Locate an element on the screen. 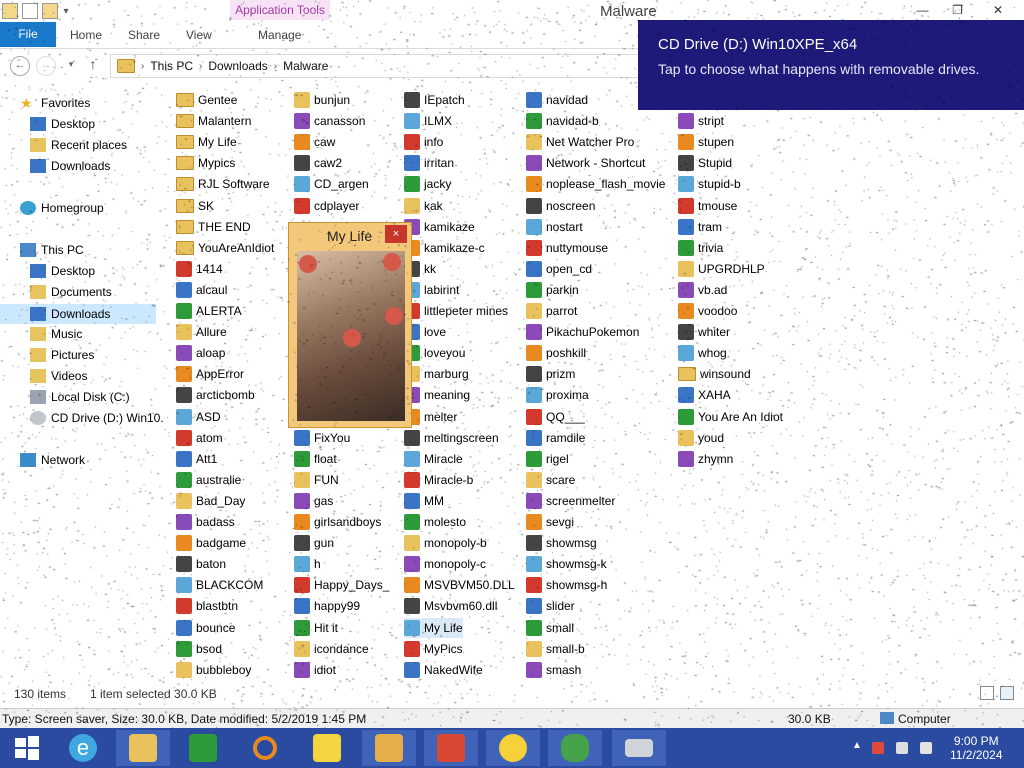 This screenshot has width=1024, height=768. file-item: kak is located at coordinates (423, 206).